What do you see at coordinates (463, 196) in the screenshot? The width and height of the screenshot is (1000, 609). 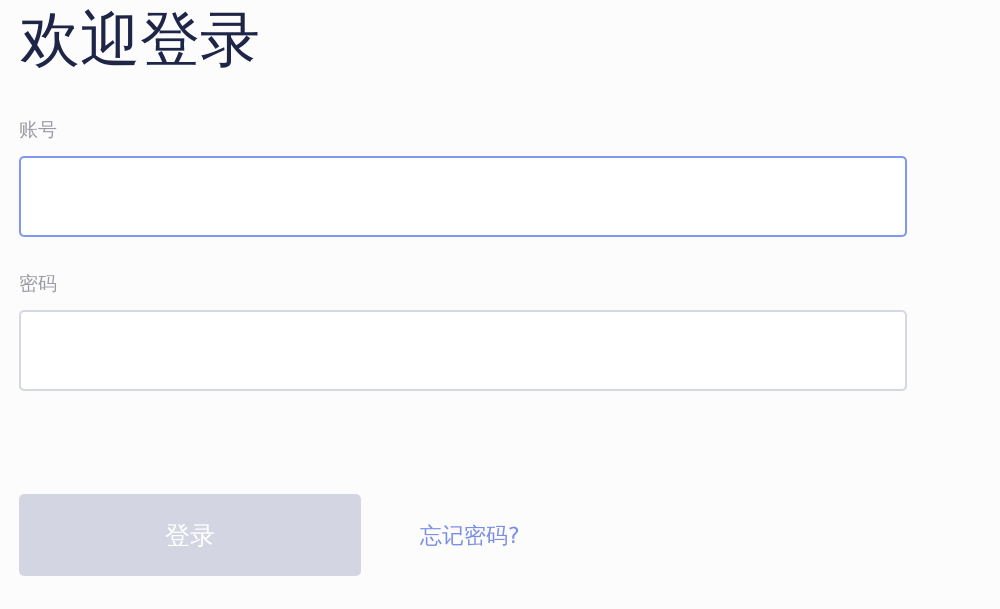 I see `input-field` at bounding box center [463, 196].